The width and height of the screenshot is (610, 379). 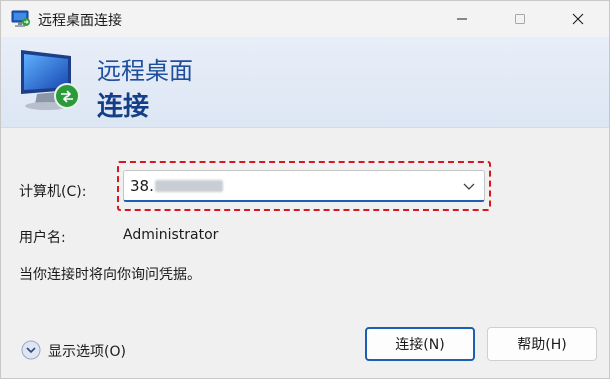 I want to click on computer-label: 计算机(C):, so click(x=53, y=192).